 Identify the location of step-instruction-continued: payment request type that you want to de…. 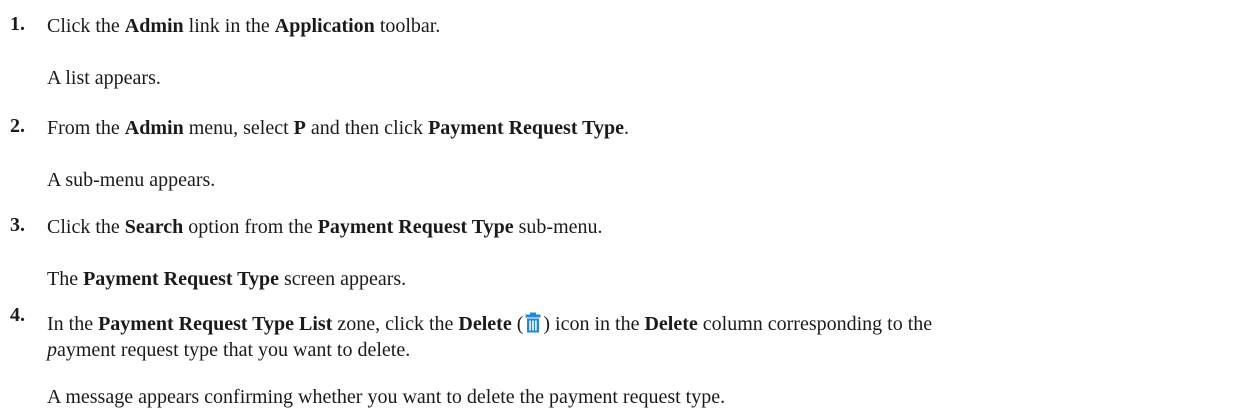
(229, 350).